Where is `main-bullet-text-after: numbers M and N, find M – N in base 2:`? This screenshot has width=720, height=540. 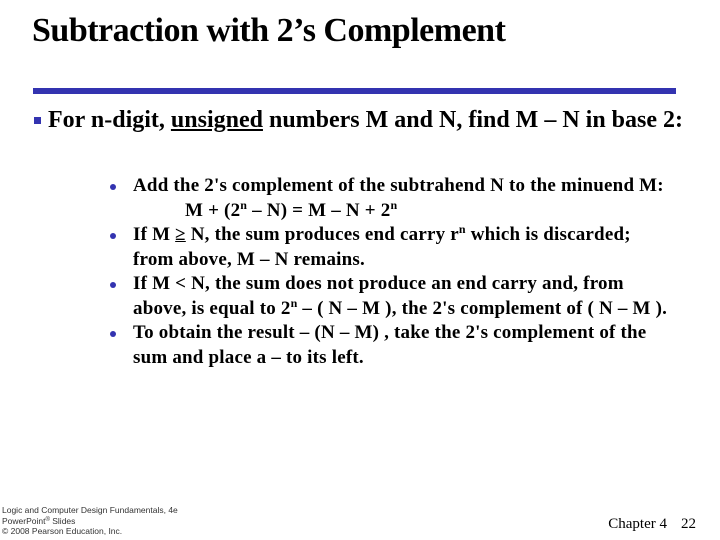
main-bullet-text-after: numbers M and N, find M – N in base 2: is located at coordinates (473, 120).